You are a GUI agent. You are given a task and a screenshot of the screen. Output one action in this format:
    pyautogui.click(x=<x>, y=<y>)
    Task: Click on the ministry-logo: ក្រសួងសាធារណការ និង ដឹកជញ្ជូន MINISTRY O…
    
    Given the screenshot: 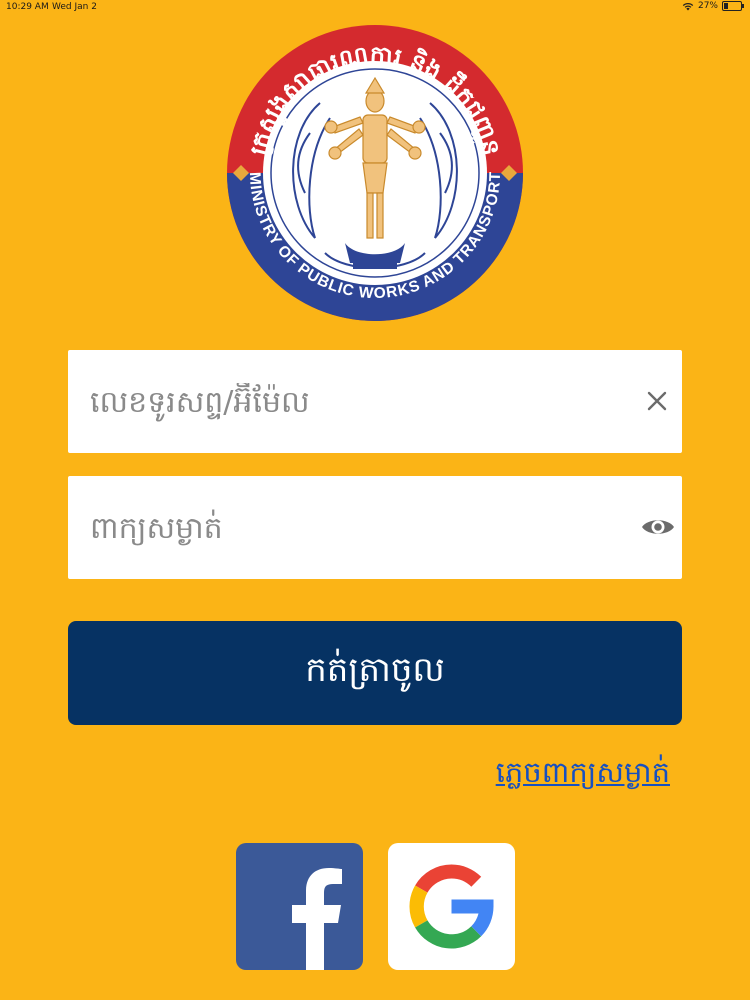 What is the action you would take?
    pyautogui.click(x=375, y=173)
    